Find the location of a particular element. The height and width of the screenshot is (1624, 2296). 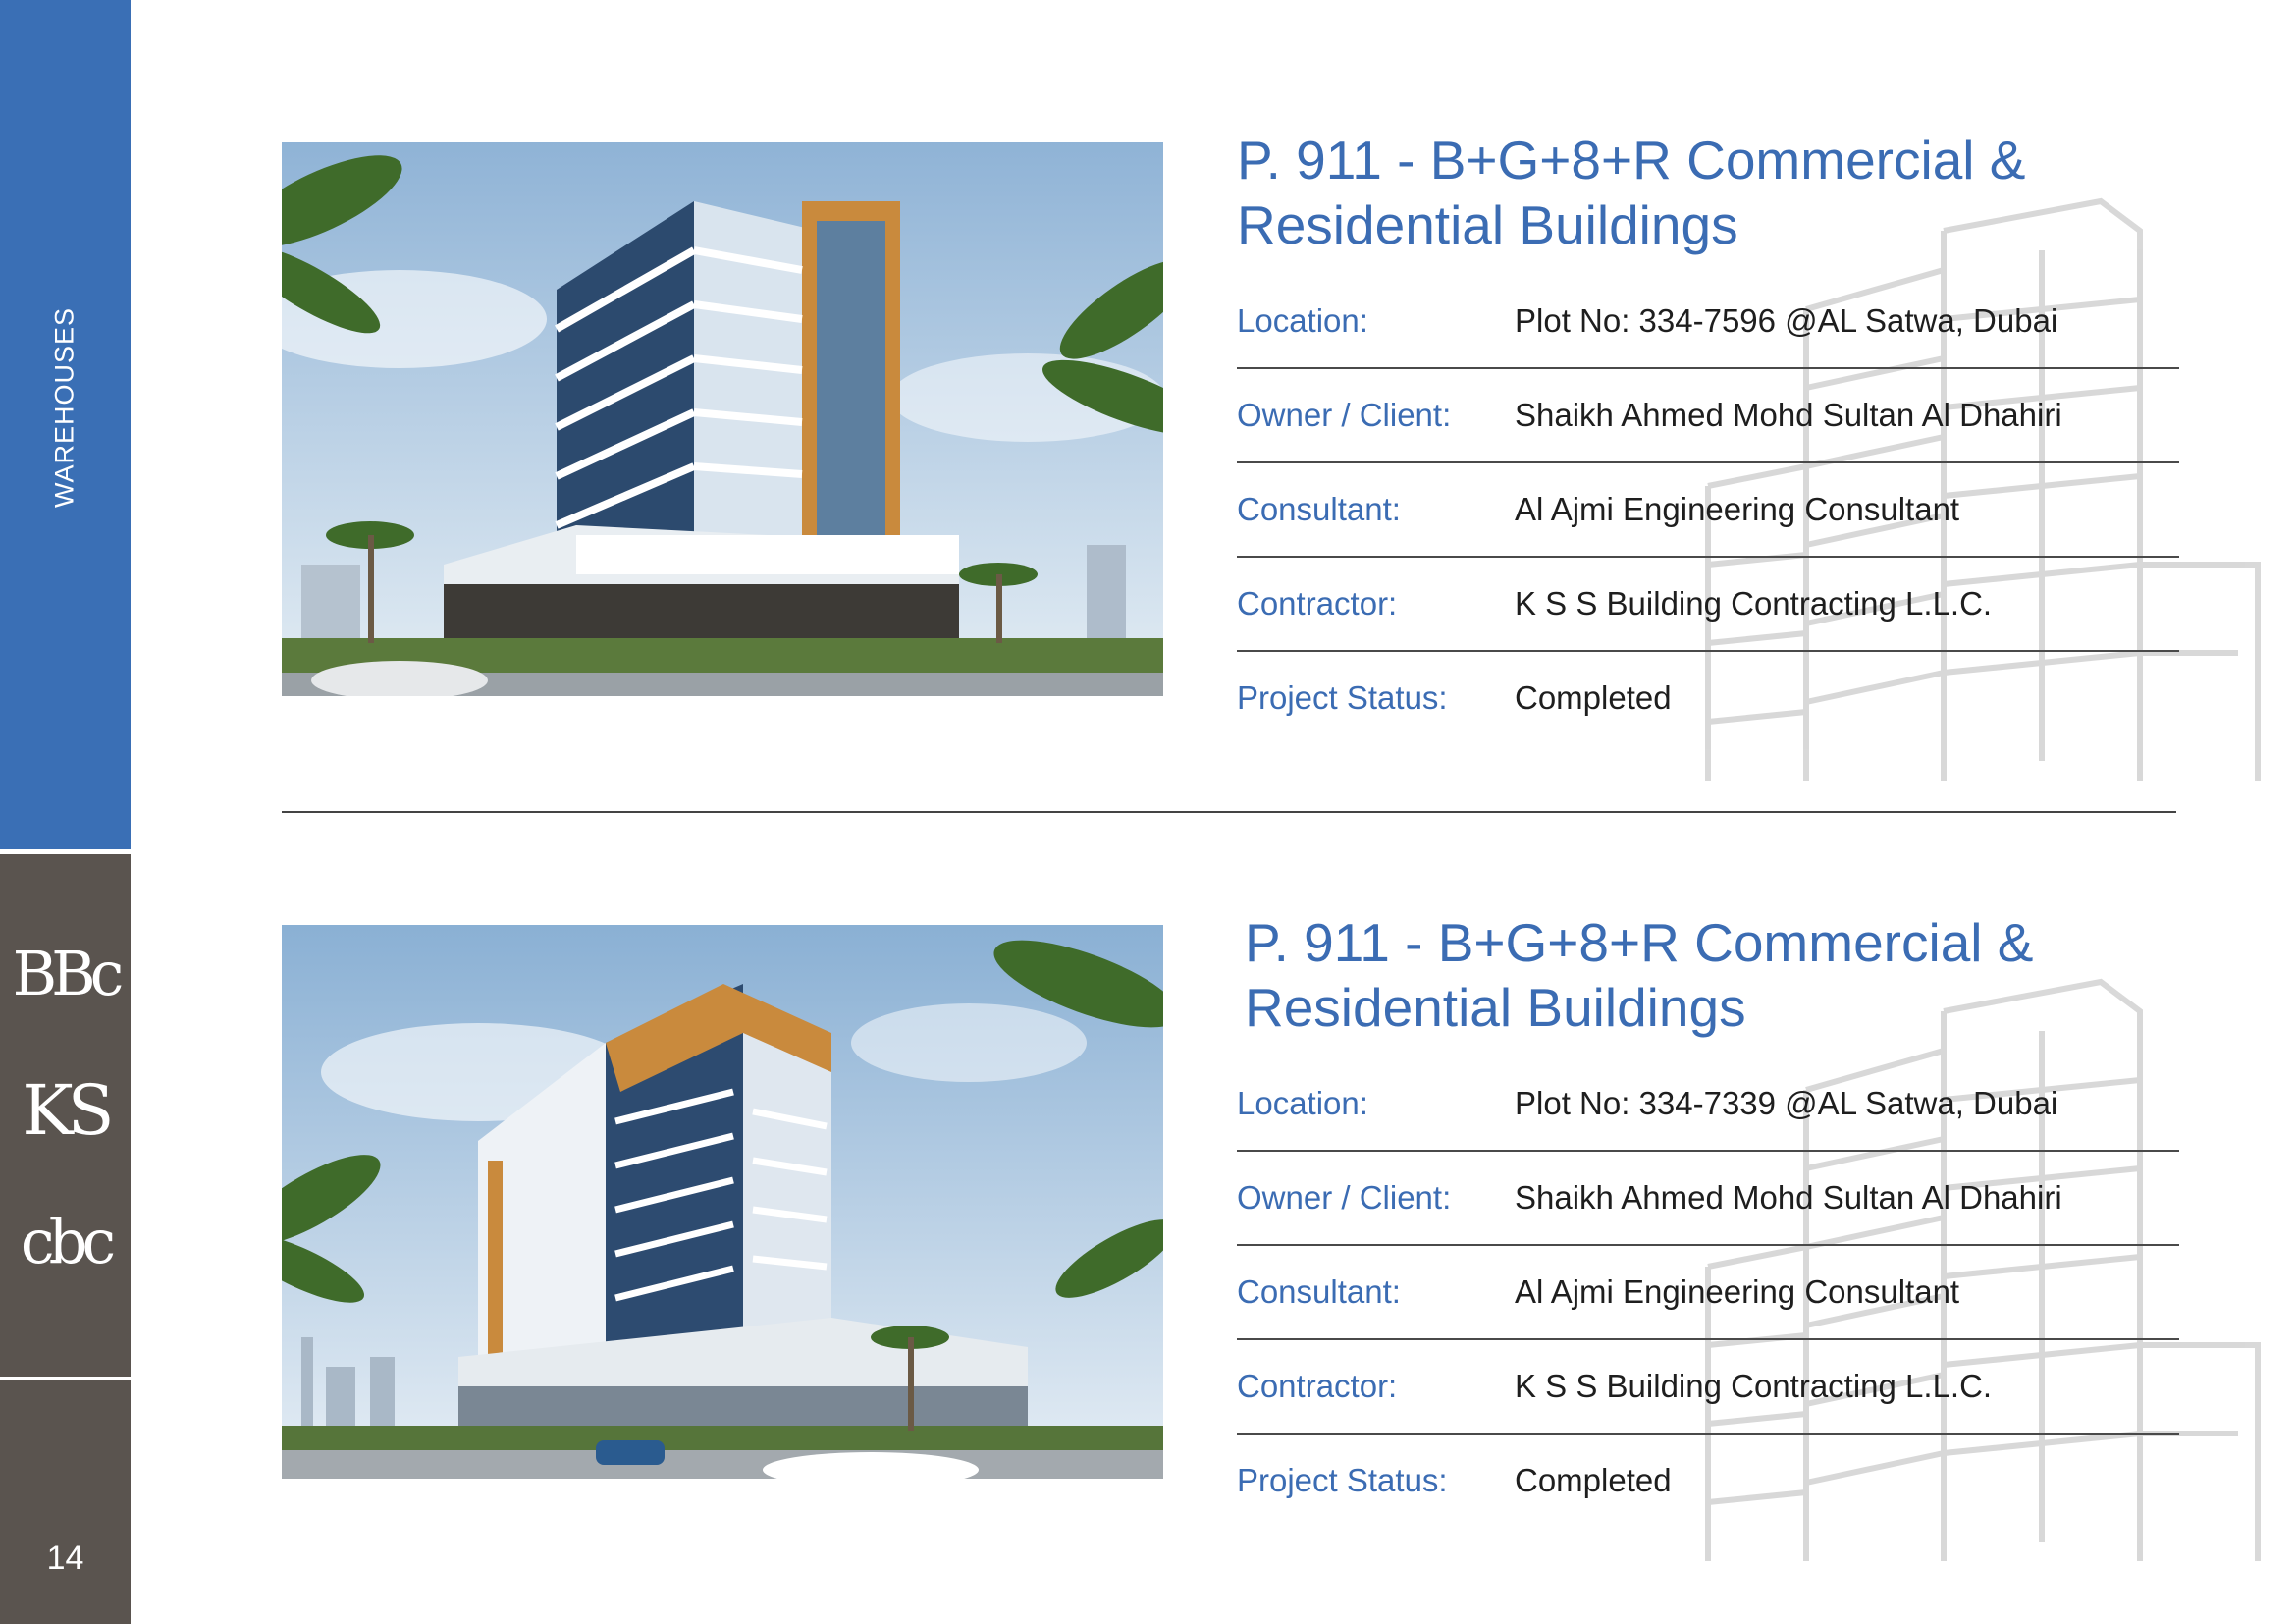

section-label: WAREHOUSES is located at coordinates (64, 407).